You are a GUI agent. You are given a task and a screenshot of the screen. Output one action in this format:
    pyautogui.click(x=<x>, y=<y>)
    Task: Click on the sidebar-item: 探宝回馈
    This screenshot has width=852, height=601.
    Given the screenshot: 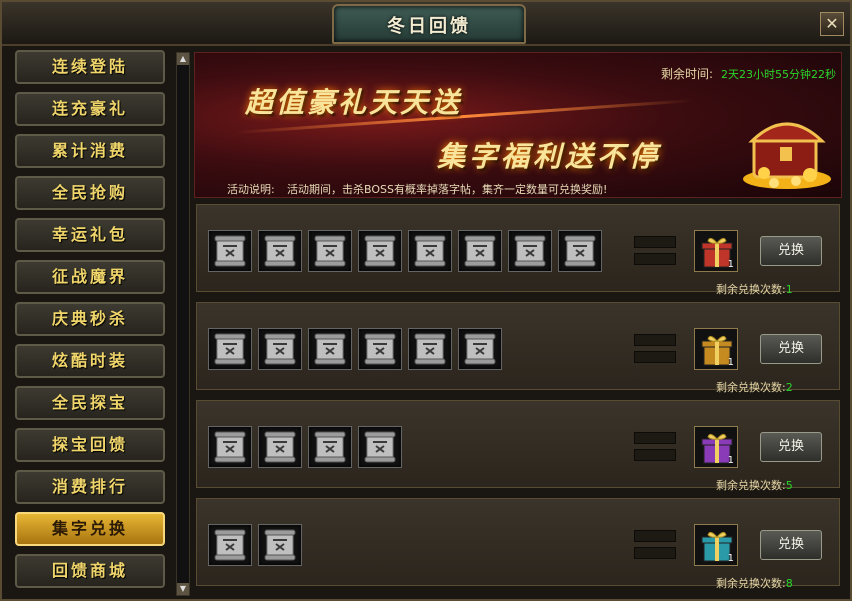 What is the action you would take?
    pyautogui.click(x=90, y=445)
    